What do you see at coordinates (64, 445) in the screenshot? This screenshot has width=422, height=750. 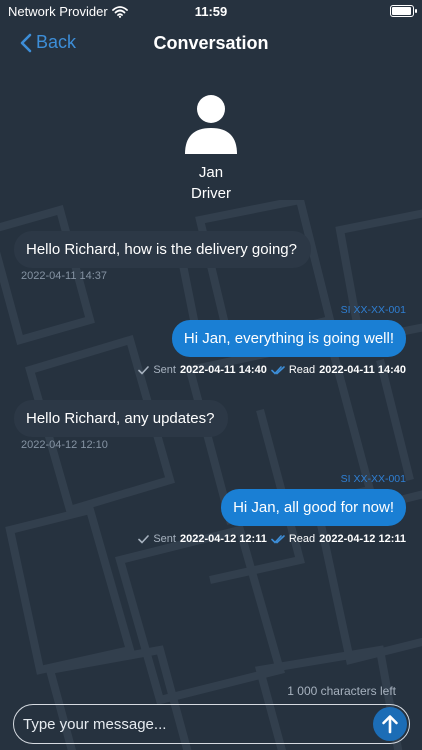 I see `message-timestamp: 2022-04-12 12:10` at bounding box center [64, 445].